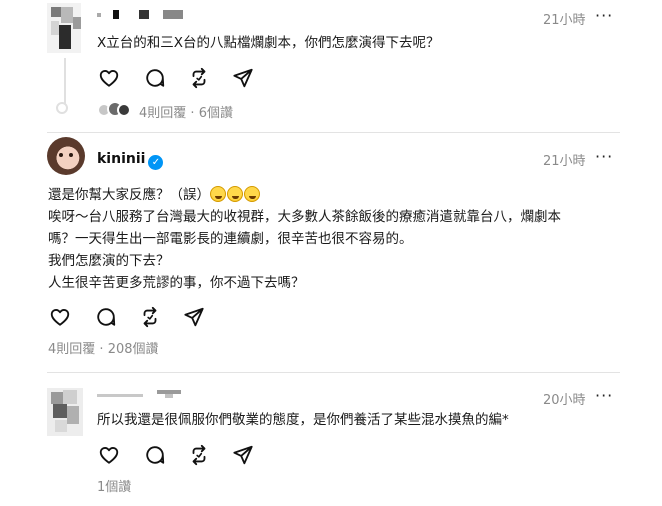  Describe the element at coordinates (156, 162) in the screenshot. I see `verified-badge-icon: ✓` at that location.